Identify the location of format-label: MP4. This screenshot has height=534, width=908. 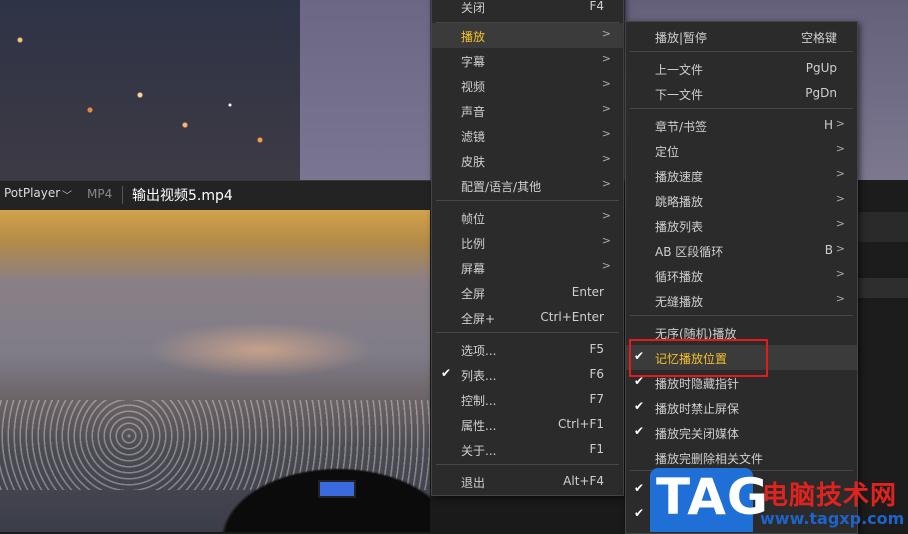
(100, 194).